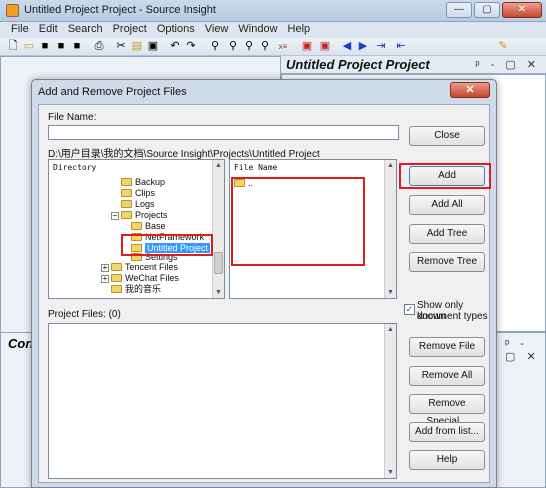 This screenshot has width=546, height=488. Describe the element at coordinates (140, 278) in the screenshot. I see `tree-item-wechat-files: + WeChat Files` at that location.